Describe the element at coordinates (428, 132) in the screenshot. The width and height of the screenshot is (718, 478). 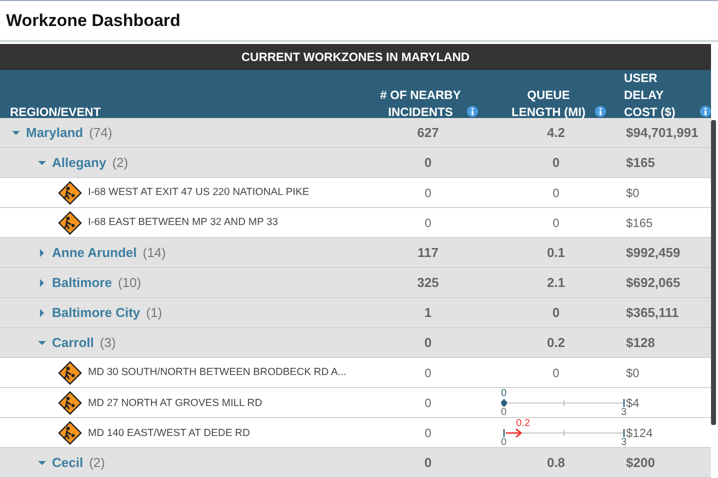
I see `incident-count: 627` at that location.